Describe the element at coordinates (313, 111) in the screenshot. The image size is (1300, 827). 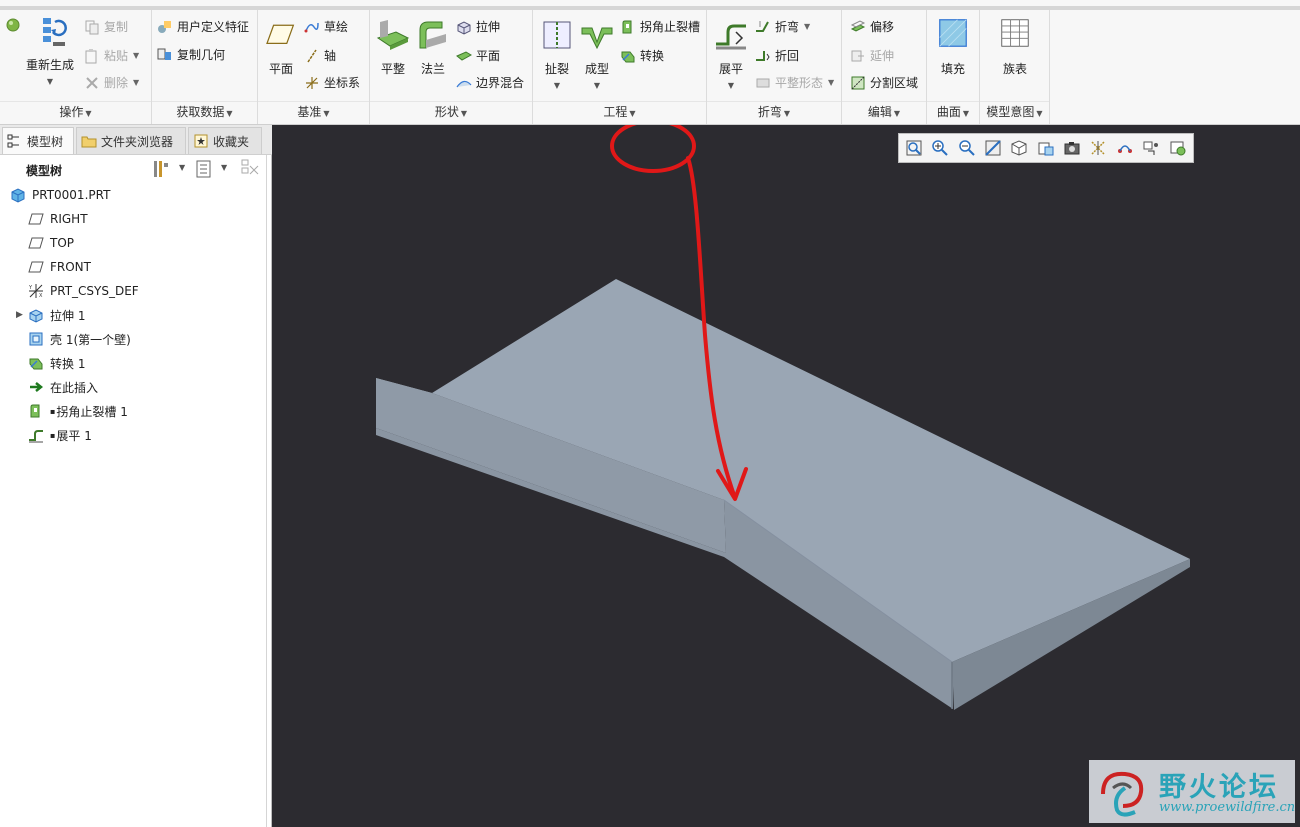
I see `group-label-datum: 基准 ▼` at that location.